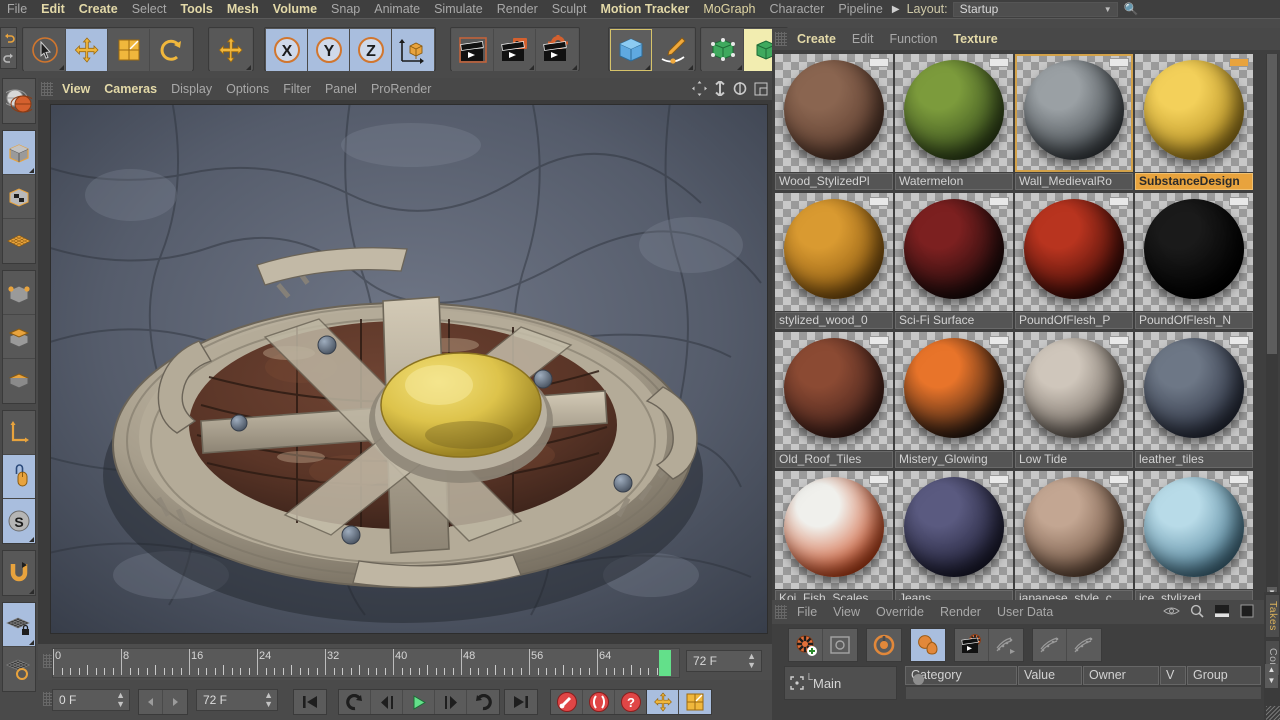 The height and width of the screenshot is (720, 1280). What do you see at coordinates (517, 9) in the screenshot?
I see `menu-item-render: Render` at bounding box center [517, 9].